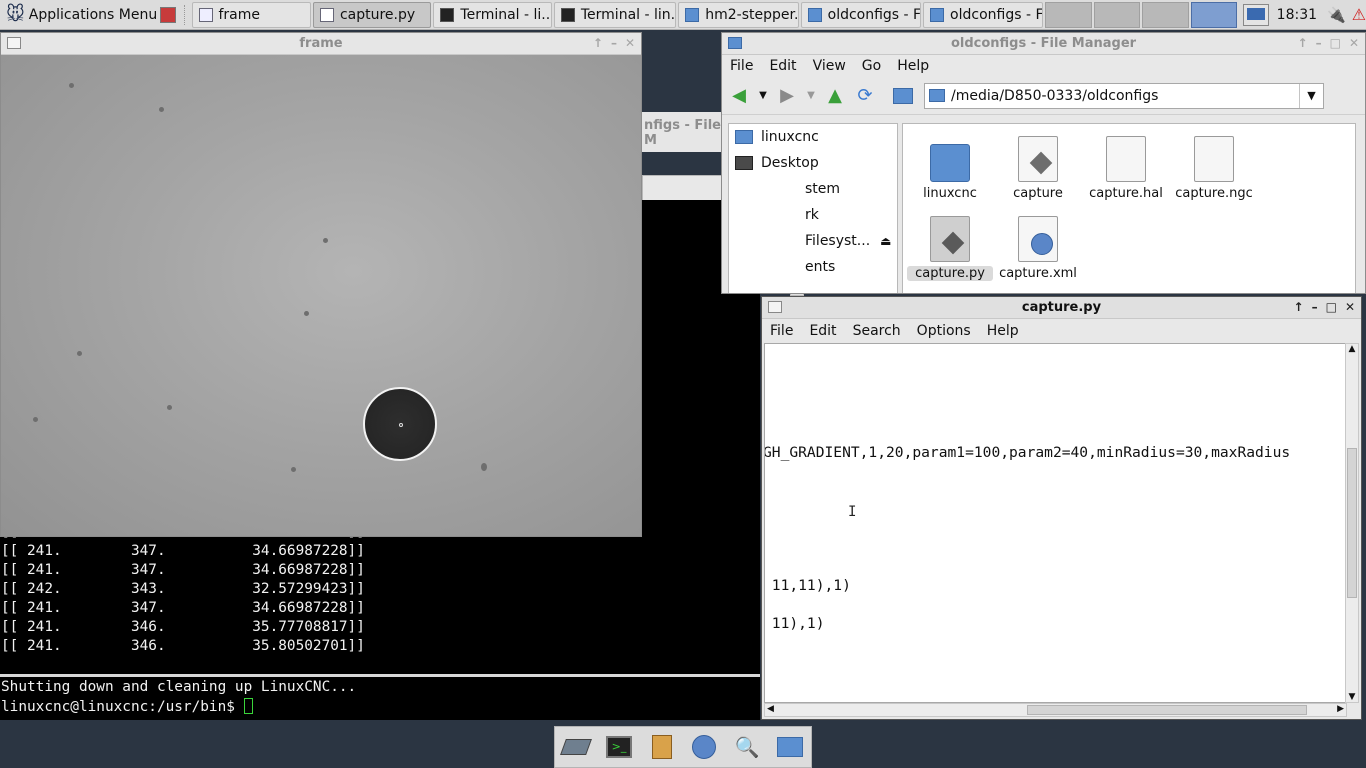 Image resolution: width=1366 pixels, height=768 pixels. What do you see at coordinates (1352, 697) in the screenshot?
I see `scroll-down-icon: ▼` at bounding box center [1352, 697].